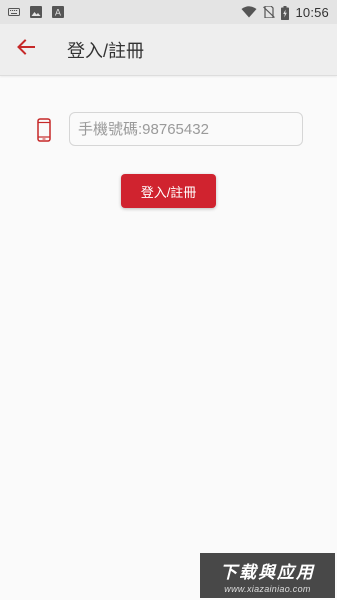 The image size is (337, 600). What do you see at coordinates (168, 50) in the screenshot?
I see `app-bar: 登入/註冊` at bounding box center [168, 50].